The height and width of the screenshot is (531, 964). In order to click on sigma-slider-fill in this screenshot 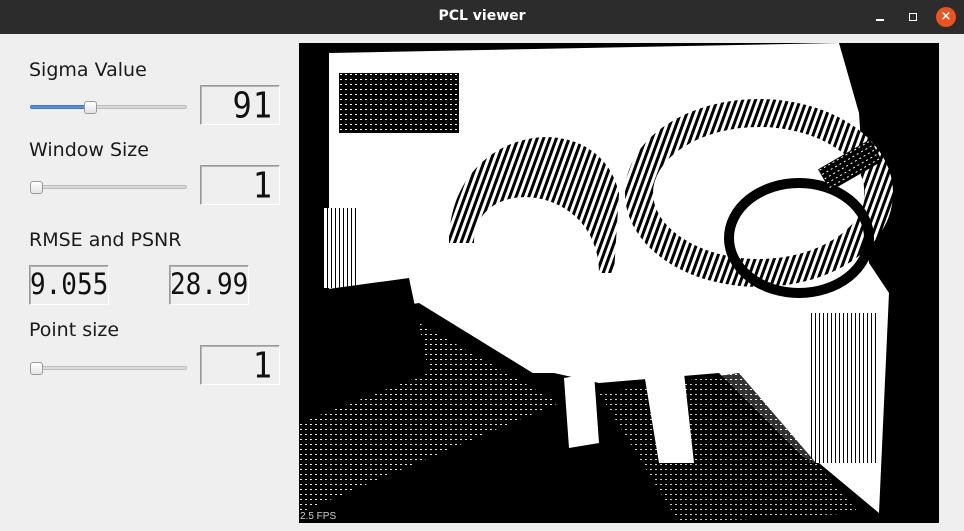, I will do `click(60, 107)`.